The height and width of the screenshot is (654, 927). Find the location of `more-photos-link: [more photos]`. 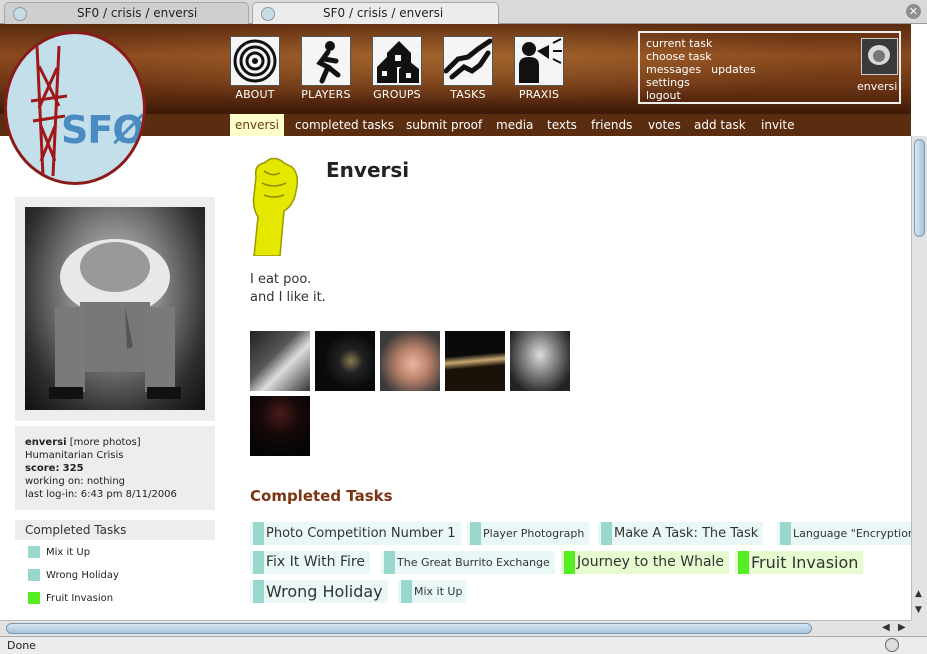

more-photos-link: [more photos] is located at coordinates (105, 442).